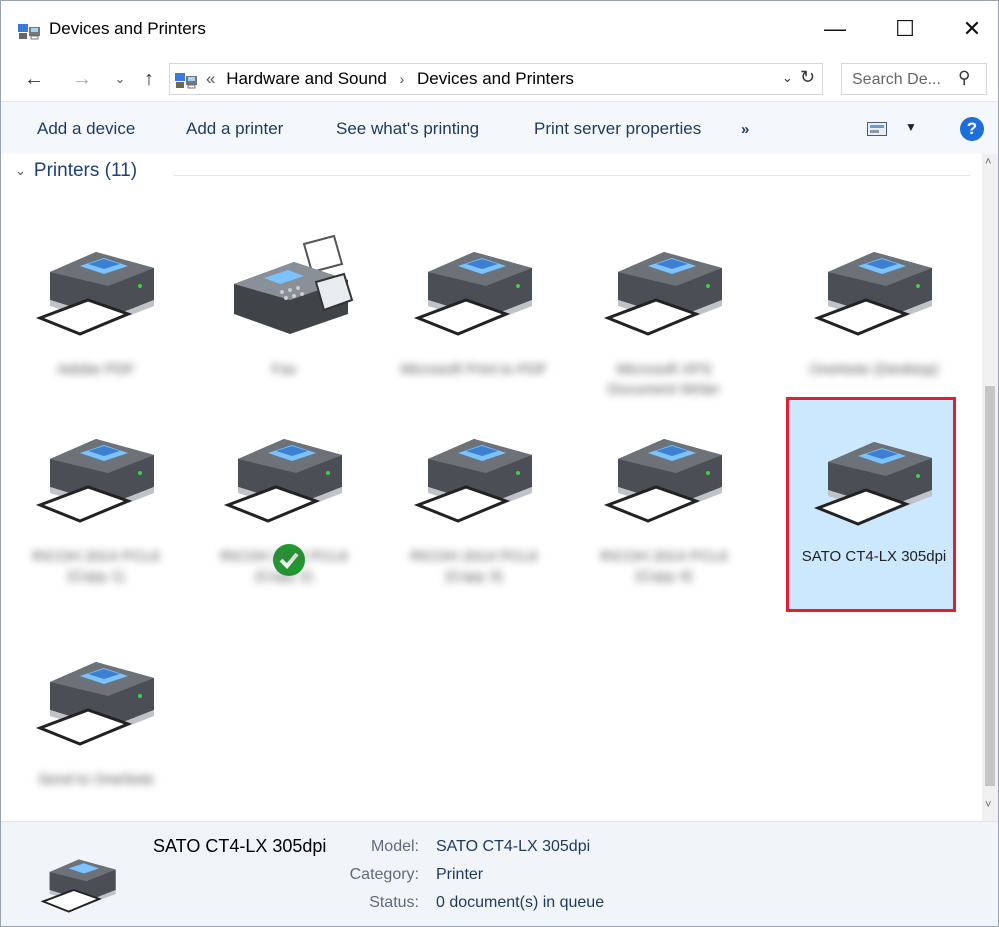 This screenshot has width=999, height=927. I want to click on maximize-button: ☐, so click(905, 29).